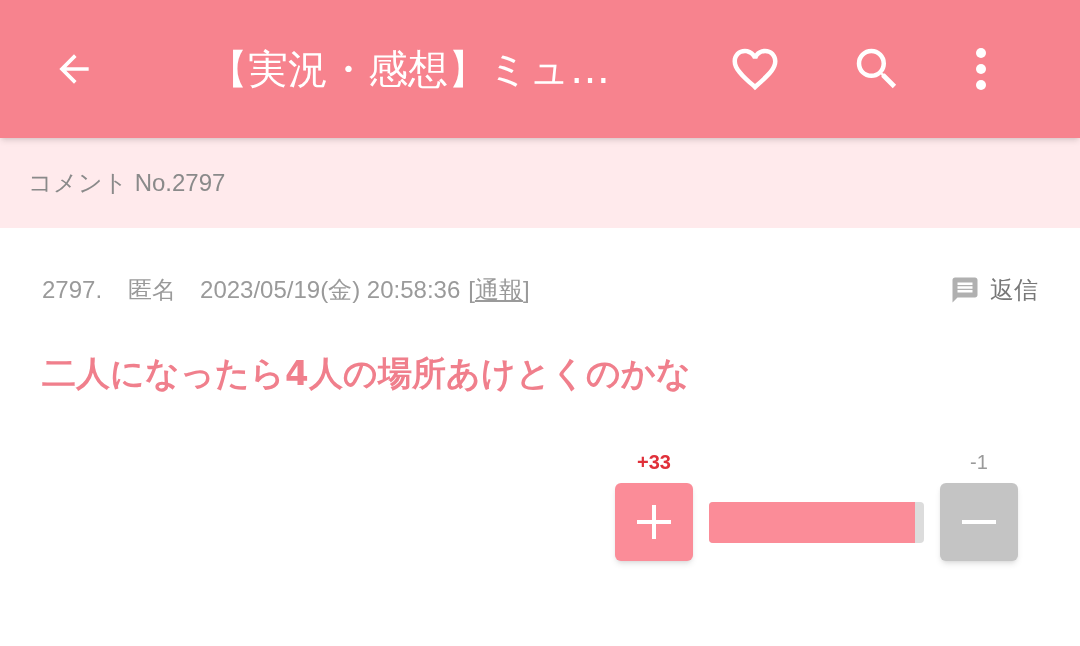  I want to click on plus-button, so click(654, 522).